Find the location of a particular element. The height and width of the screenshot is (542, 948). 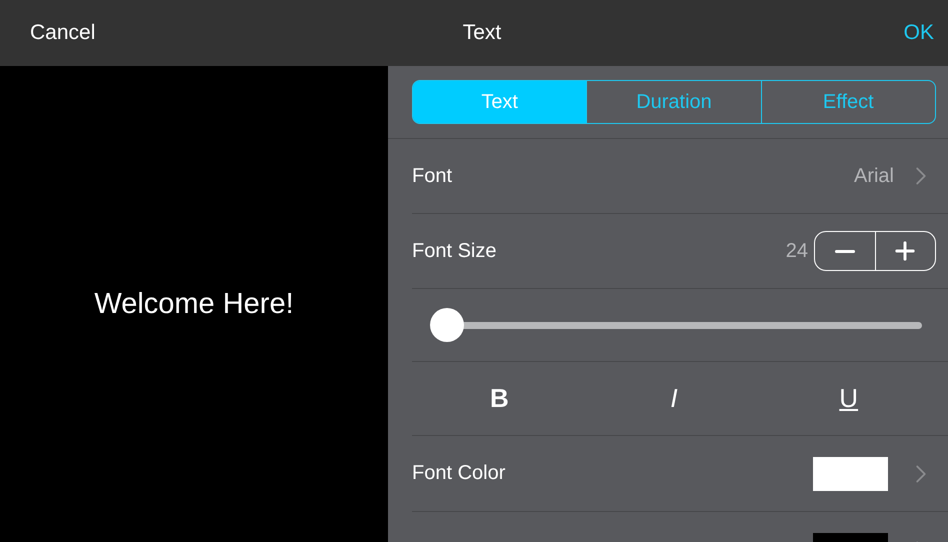

slider-track is located at coordinates (677, 325).